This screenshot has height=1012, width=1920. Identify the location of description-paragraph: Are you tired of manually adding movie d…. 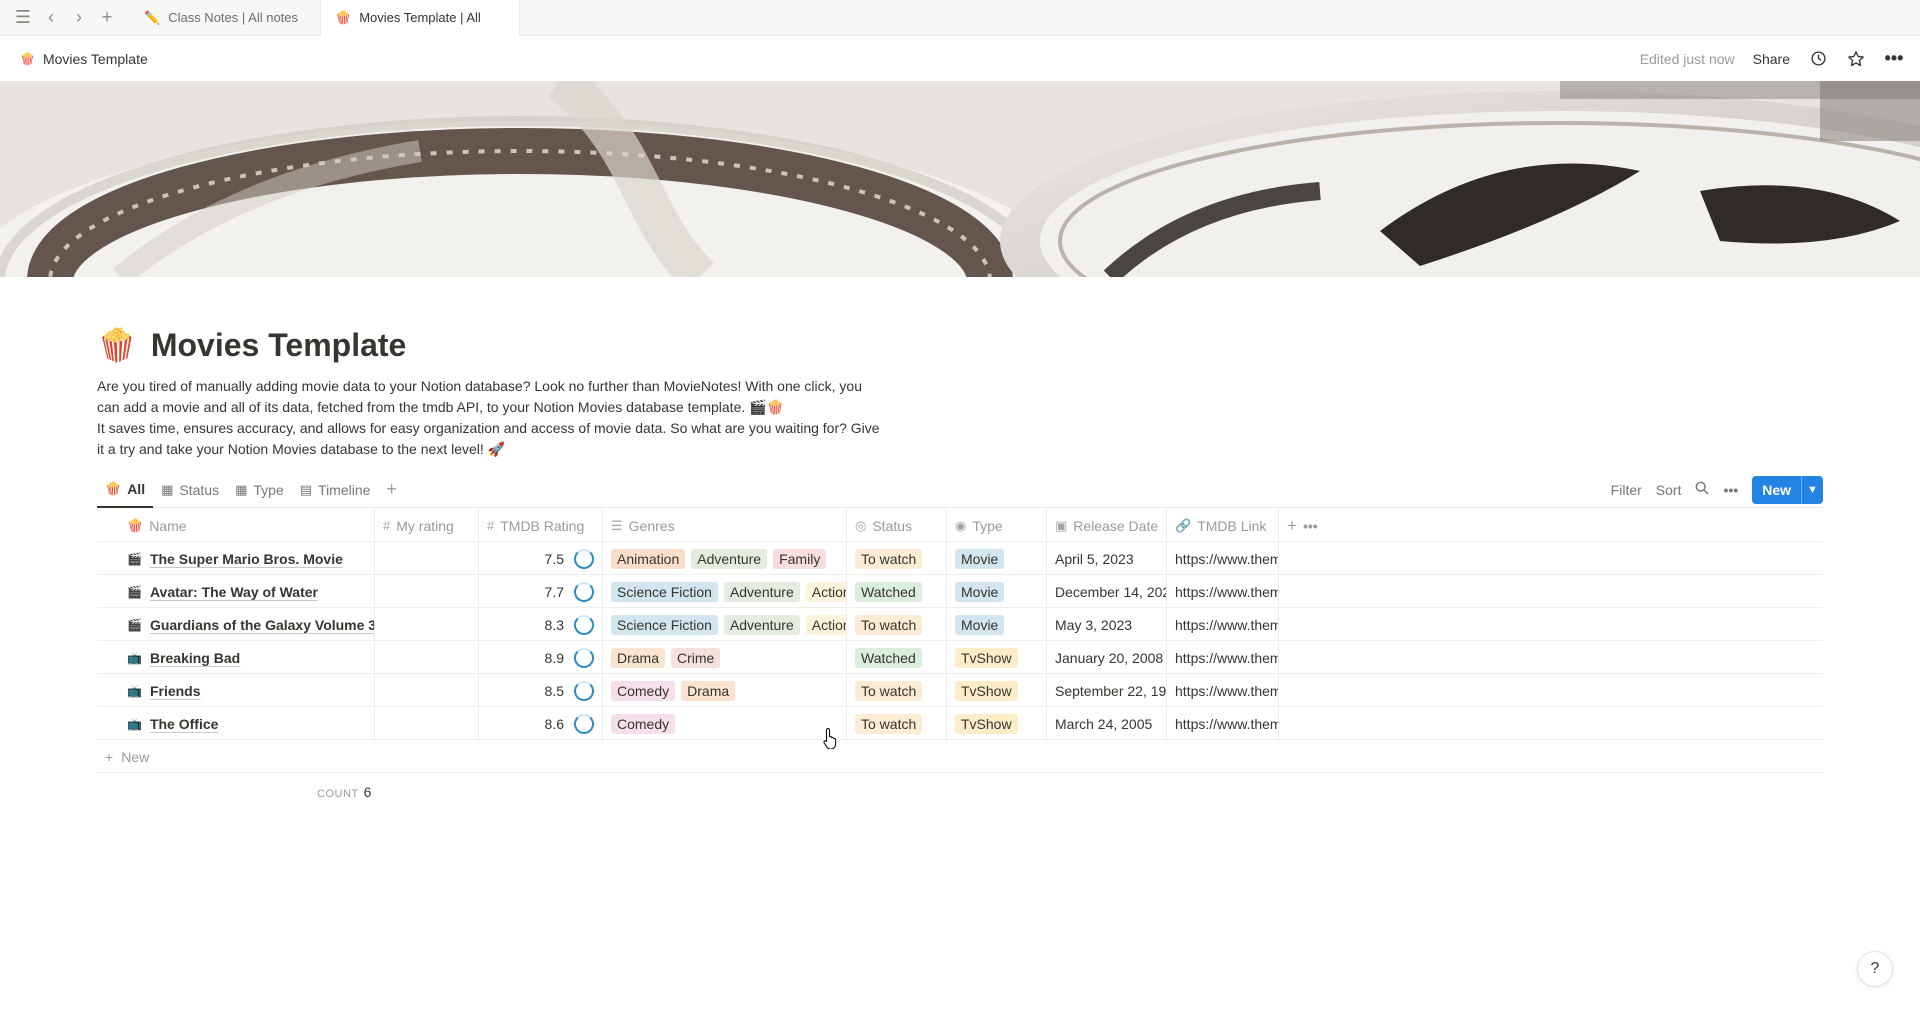
(492, 397).